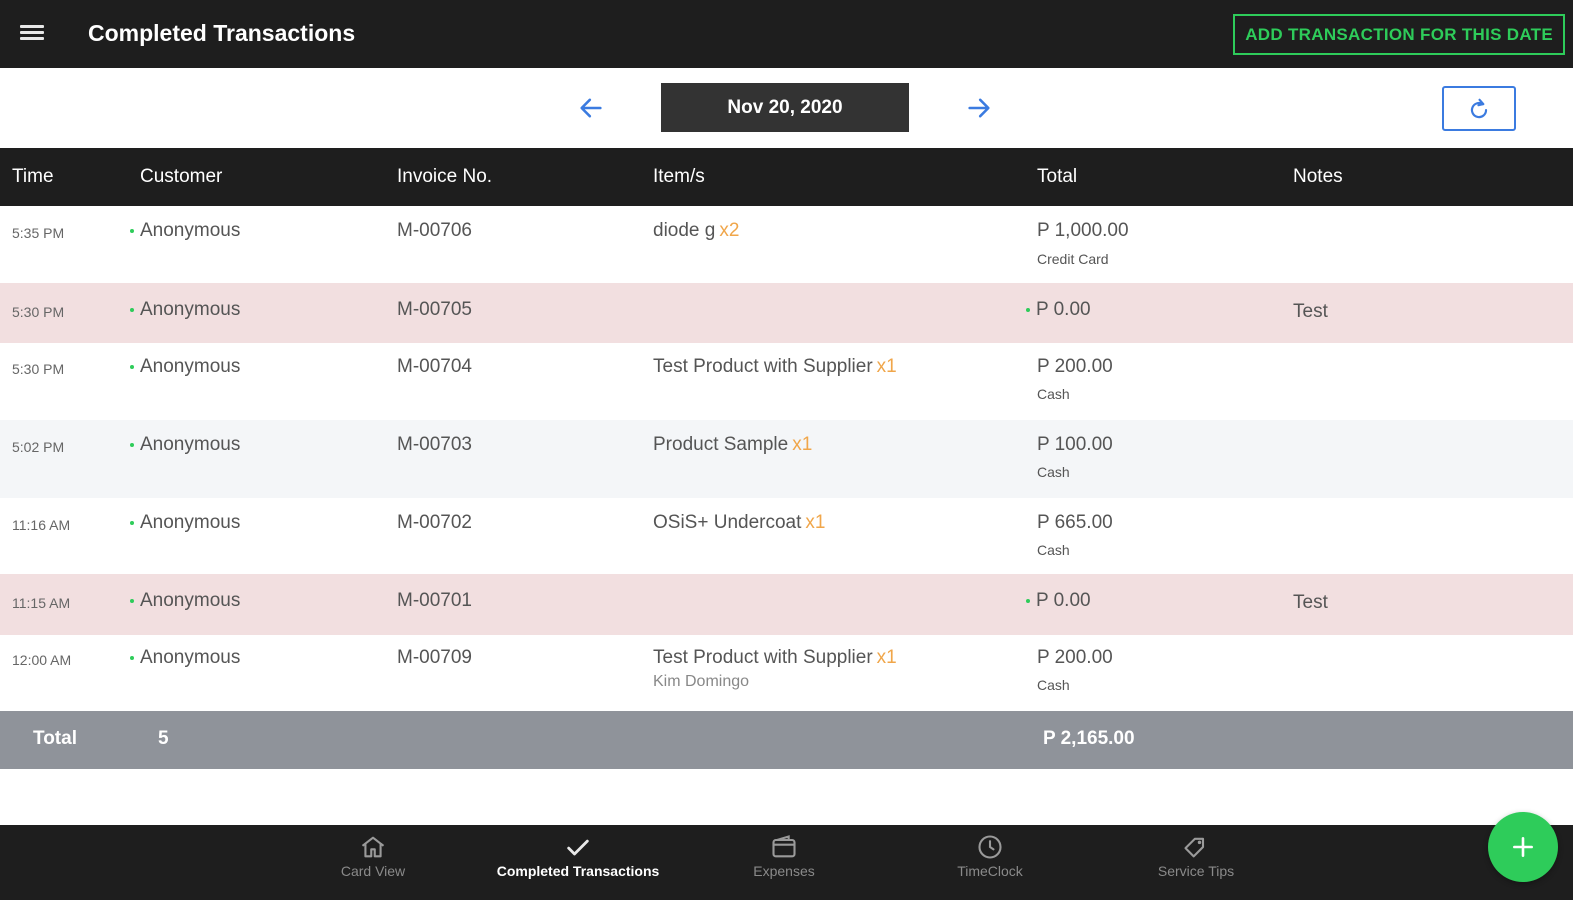 The height and width of the screenshot is (900, 1573). Describe the element at coordinates (181, 177) in the screenshot. I see `column-header-customer: Customer` at that location.